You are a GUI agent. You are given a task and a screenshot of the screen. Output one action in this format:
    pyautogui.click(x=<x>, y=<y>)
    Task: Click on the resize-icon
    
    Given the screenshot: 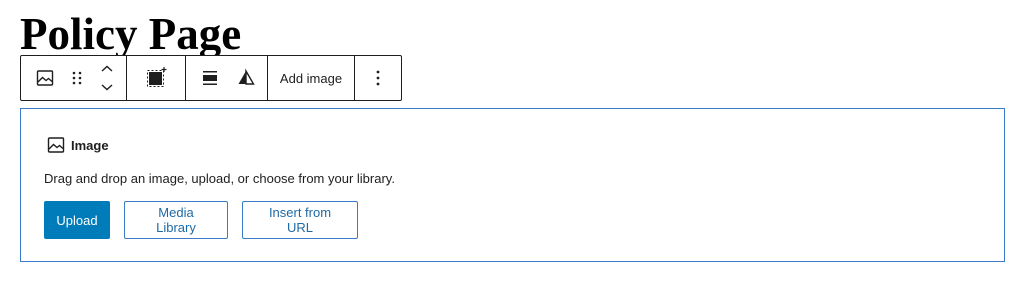 What is the action you would take?
    pyautogui.click(x=156, y=78)
    